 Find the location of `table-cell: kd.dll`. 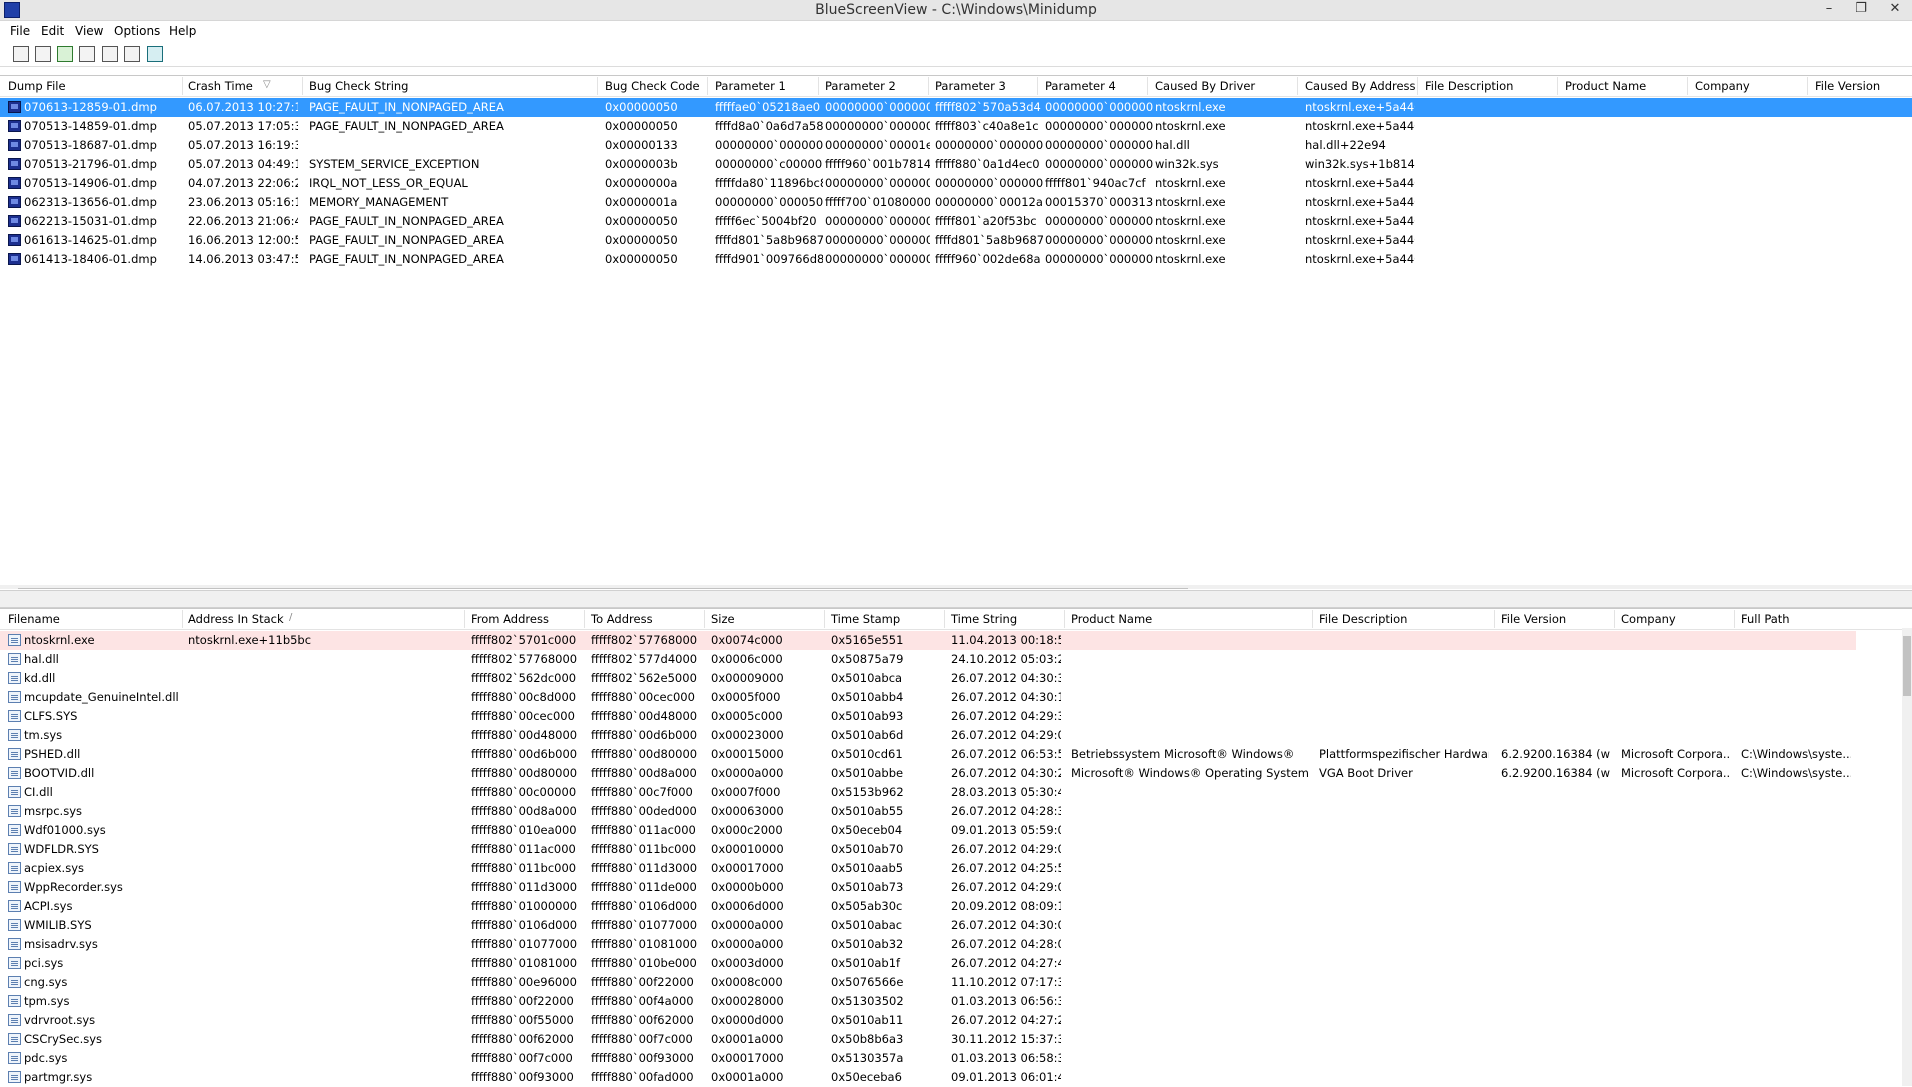

table-cell: kd.dll is located at coordinates (40, 678).